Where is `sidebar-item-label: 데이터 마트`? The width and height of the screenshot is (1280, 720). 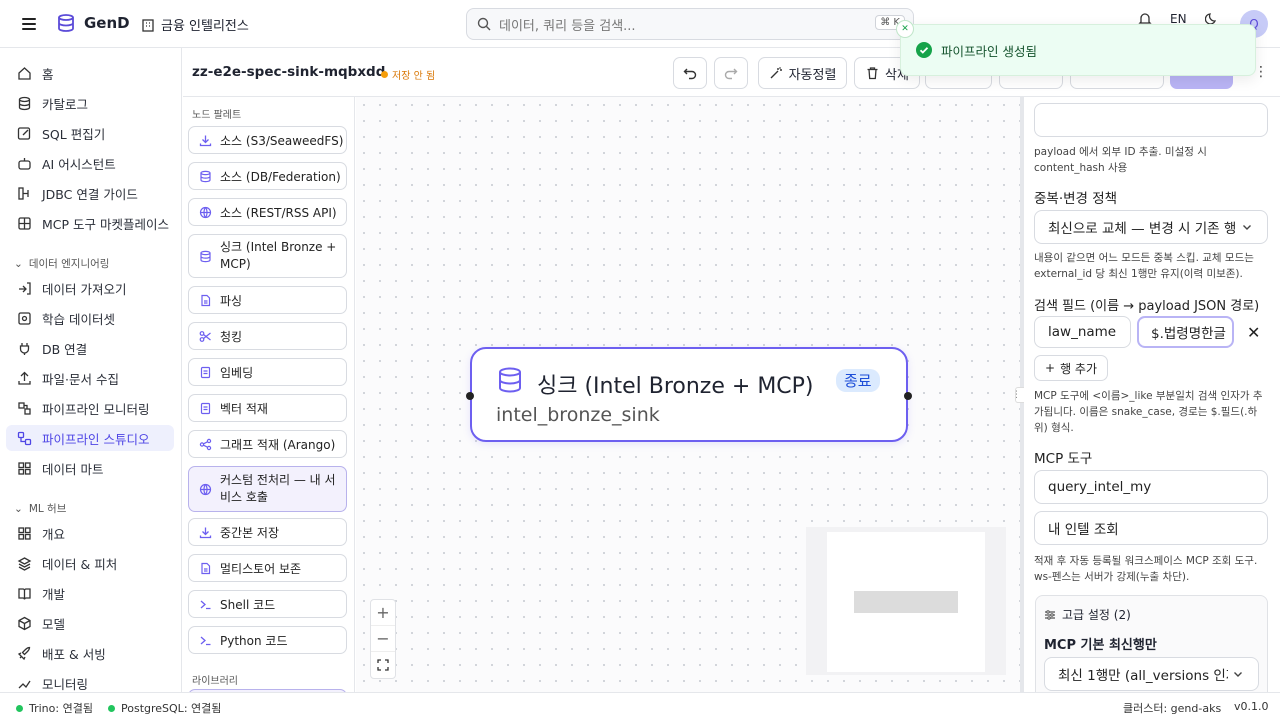 sidebar-item-label: 데이터 마트 is located at coordinates (73, 469).